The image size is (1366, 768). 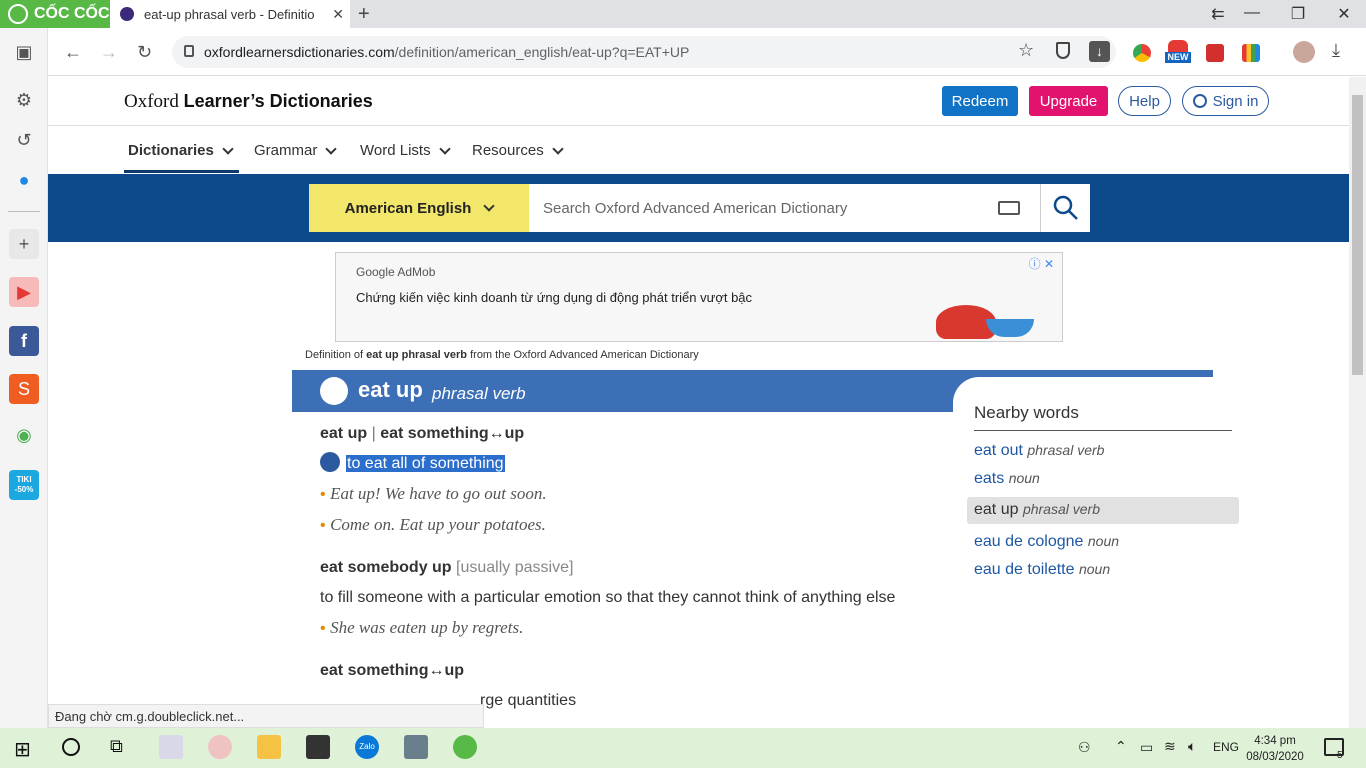 I want to click on example-2: • Come on. Eat up your potatoes., so click(x=433, y=524).